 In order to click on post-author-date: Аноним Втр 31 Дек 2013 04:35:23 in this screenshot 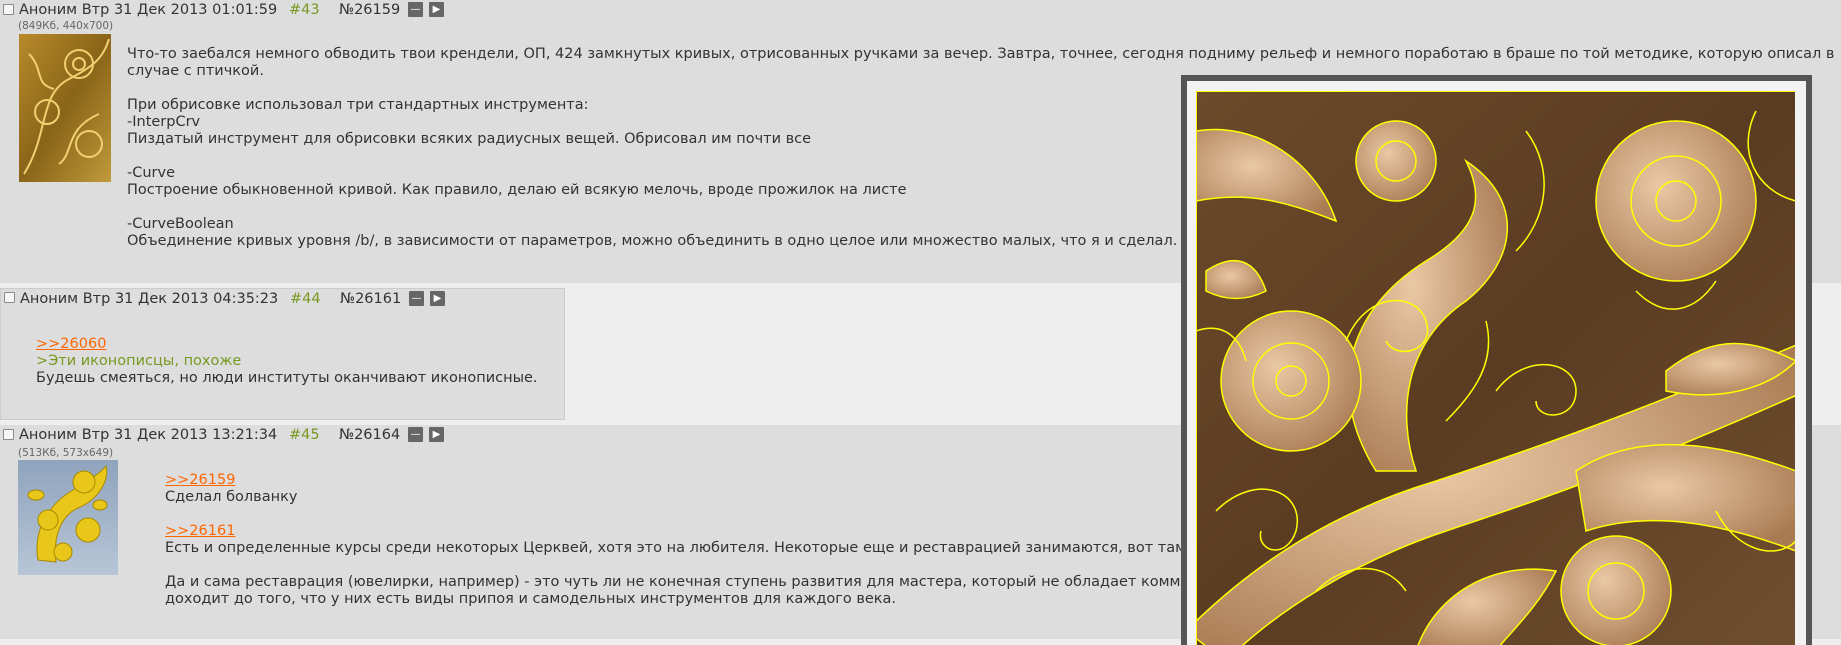, I will do `click(149, 299)`.